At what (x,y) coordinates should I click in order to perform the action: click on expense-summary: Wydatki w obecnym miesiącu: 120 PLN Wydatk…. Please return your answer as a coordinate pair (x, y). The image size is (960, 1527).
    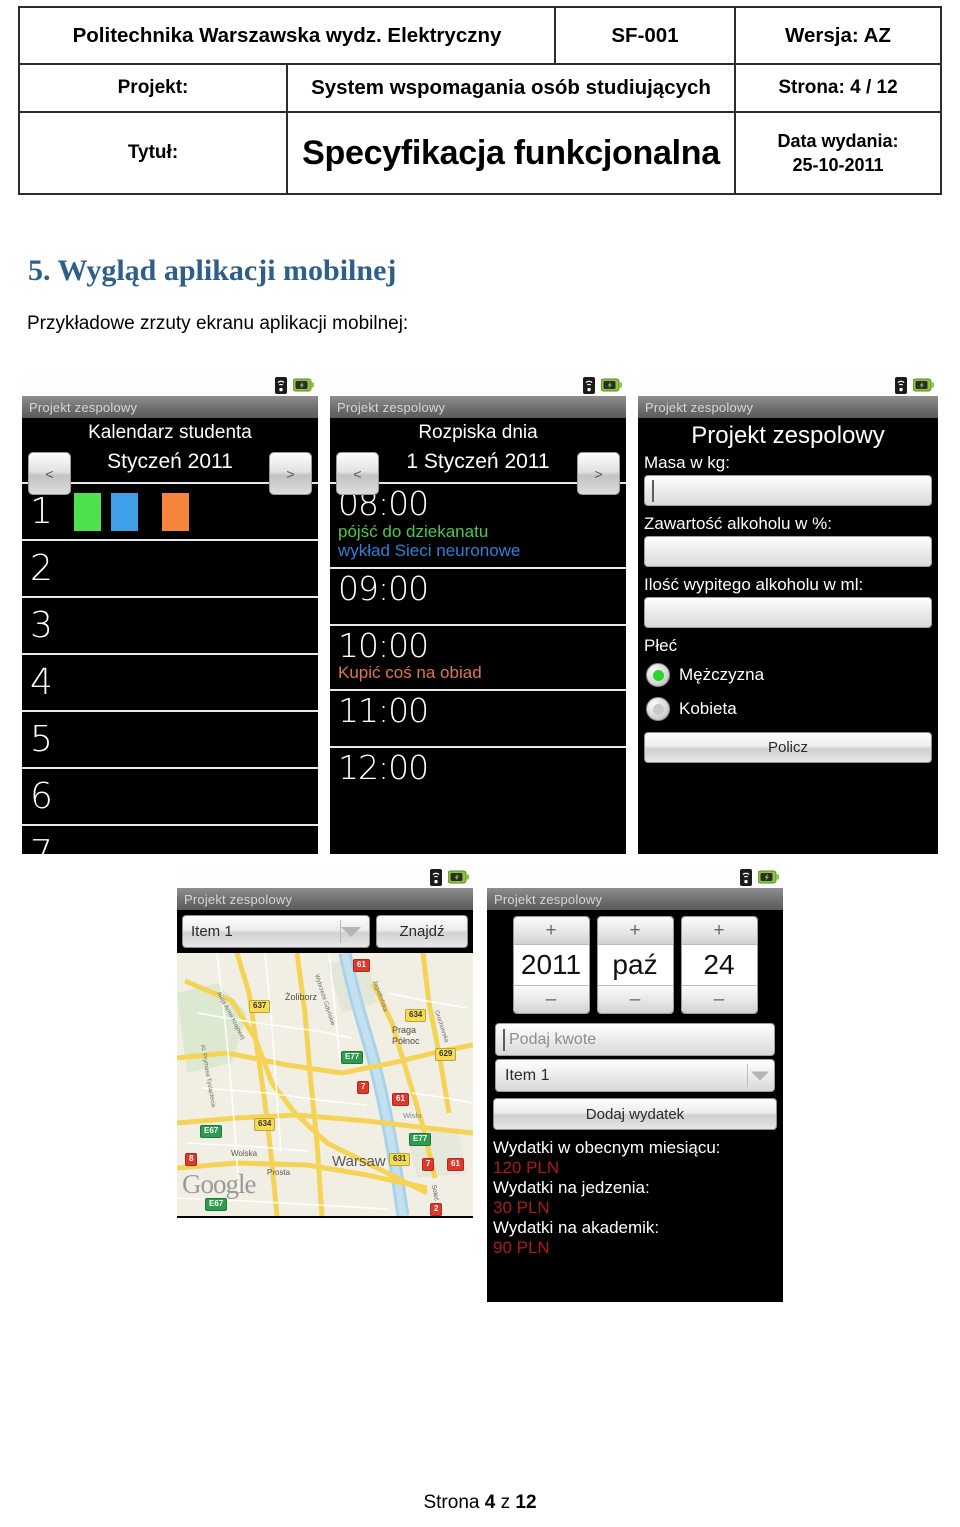
    Looking at the image, I should click on (635, 1197).